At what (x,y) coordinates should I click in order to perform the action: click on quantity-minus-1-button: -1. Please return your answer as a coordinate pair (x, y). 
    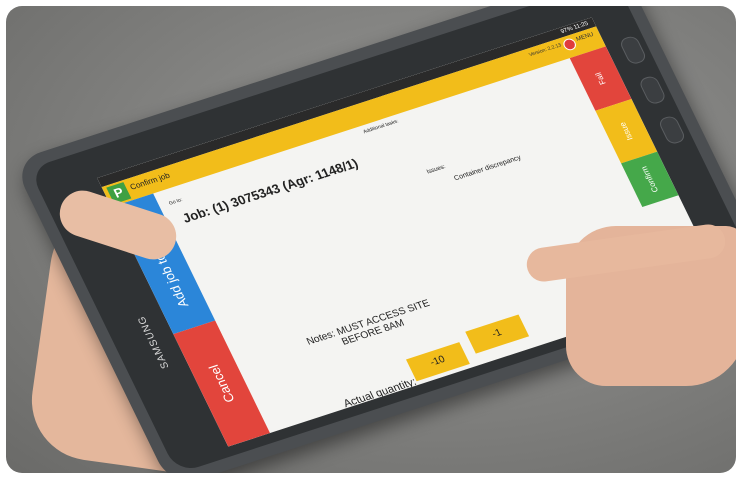
    Looking at the image, I should click on (497, 334).